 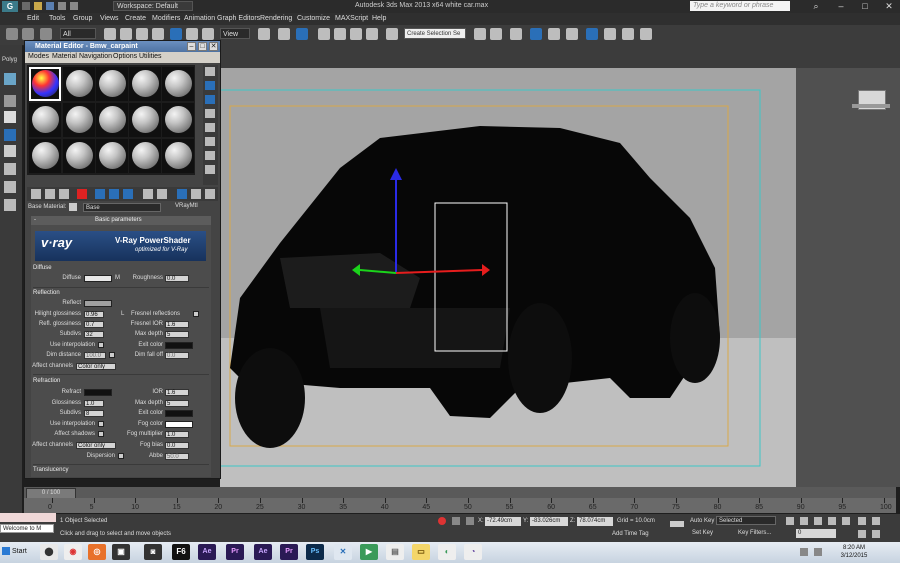 I want to click on zoom-all-icon, so click(x=876, y=521).